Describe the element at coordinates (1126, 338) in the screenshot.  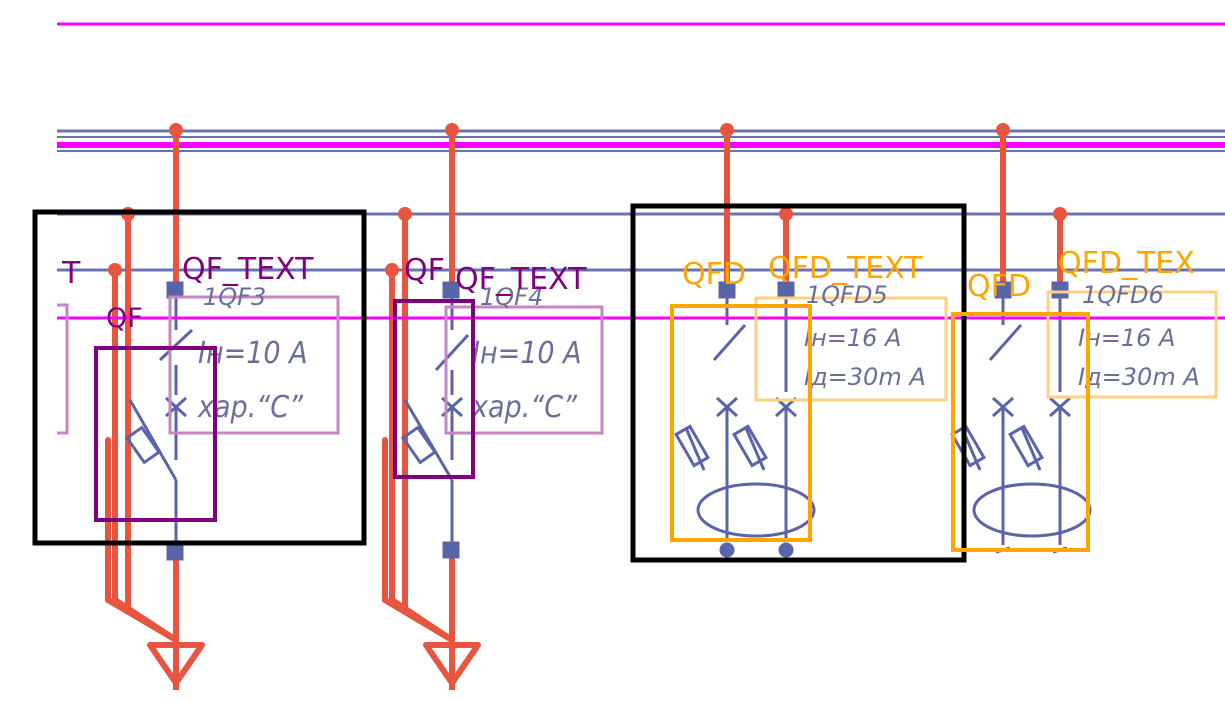
I see `rcbo-2-current: Iн=16 А` at that location.